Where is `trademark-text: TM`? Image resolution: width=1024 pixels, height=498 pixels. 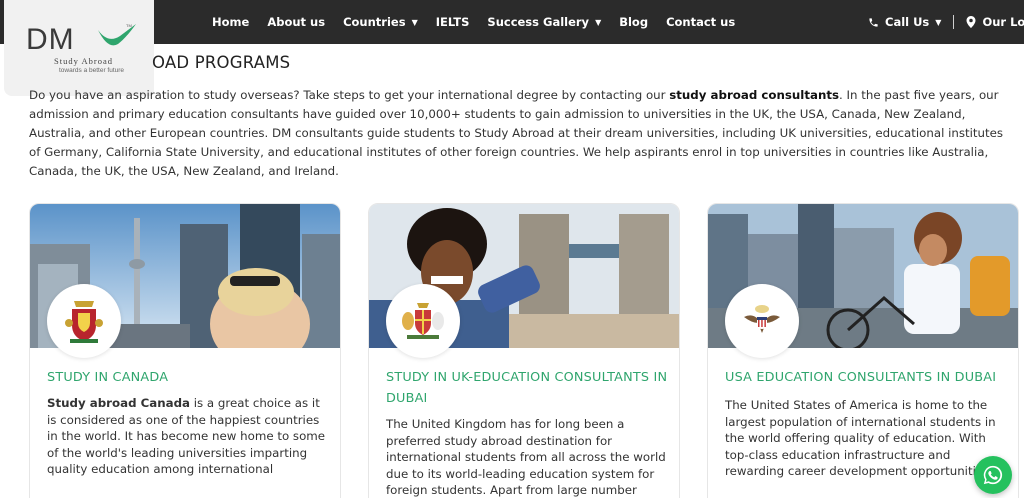
trademark-text: TM is located at coordinates (129, 25).